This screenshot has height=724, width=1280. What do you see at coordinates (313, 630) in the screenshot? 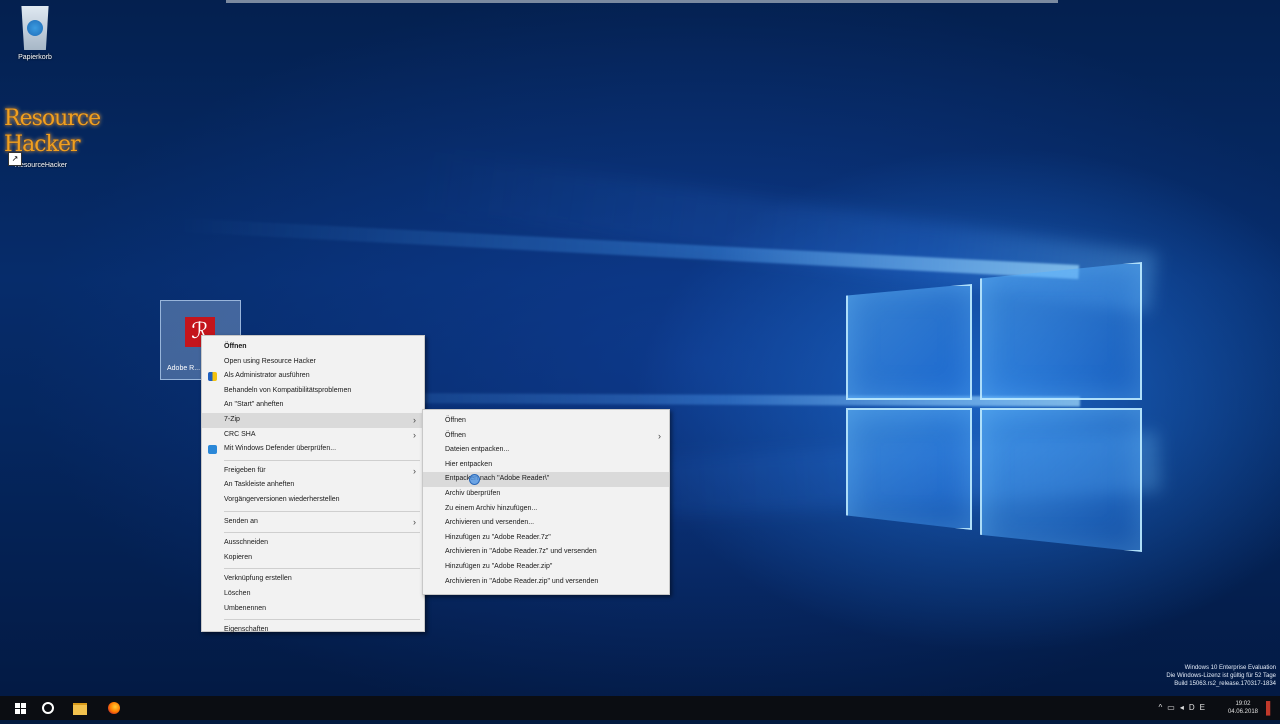
I see `menu-item-properties: Eigenschaften` at bounding box center [313, 630].